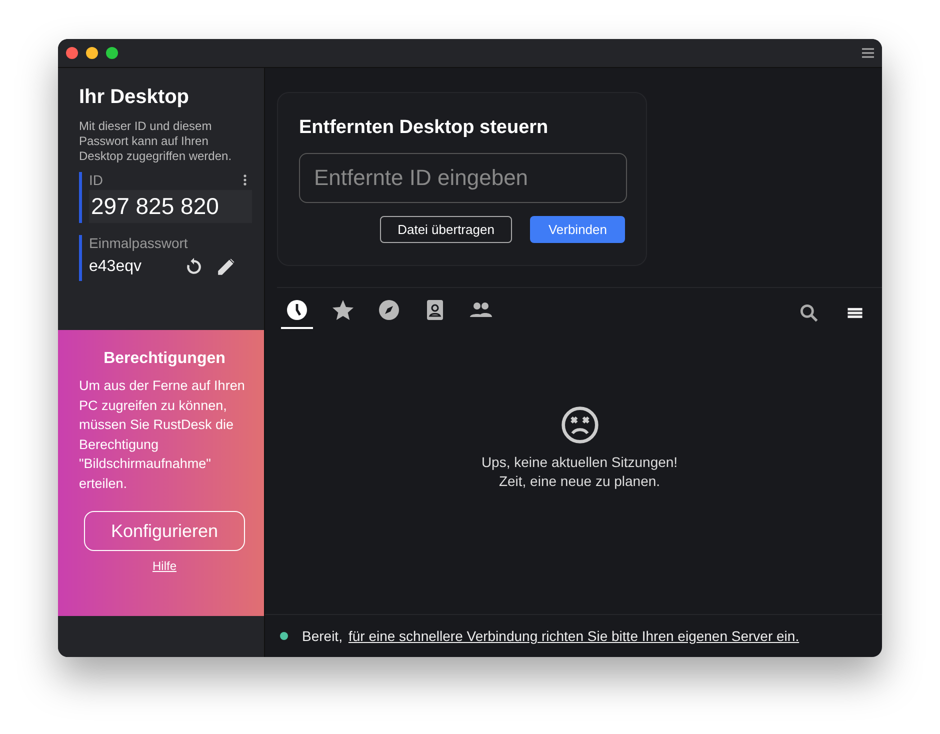  What do you see at coordinates (580, 424) in the screenshot?
I see `sad-face-icon` at bounding box center [580, 424].